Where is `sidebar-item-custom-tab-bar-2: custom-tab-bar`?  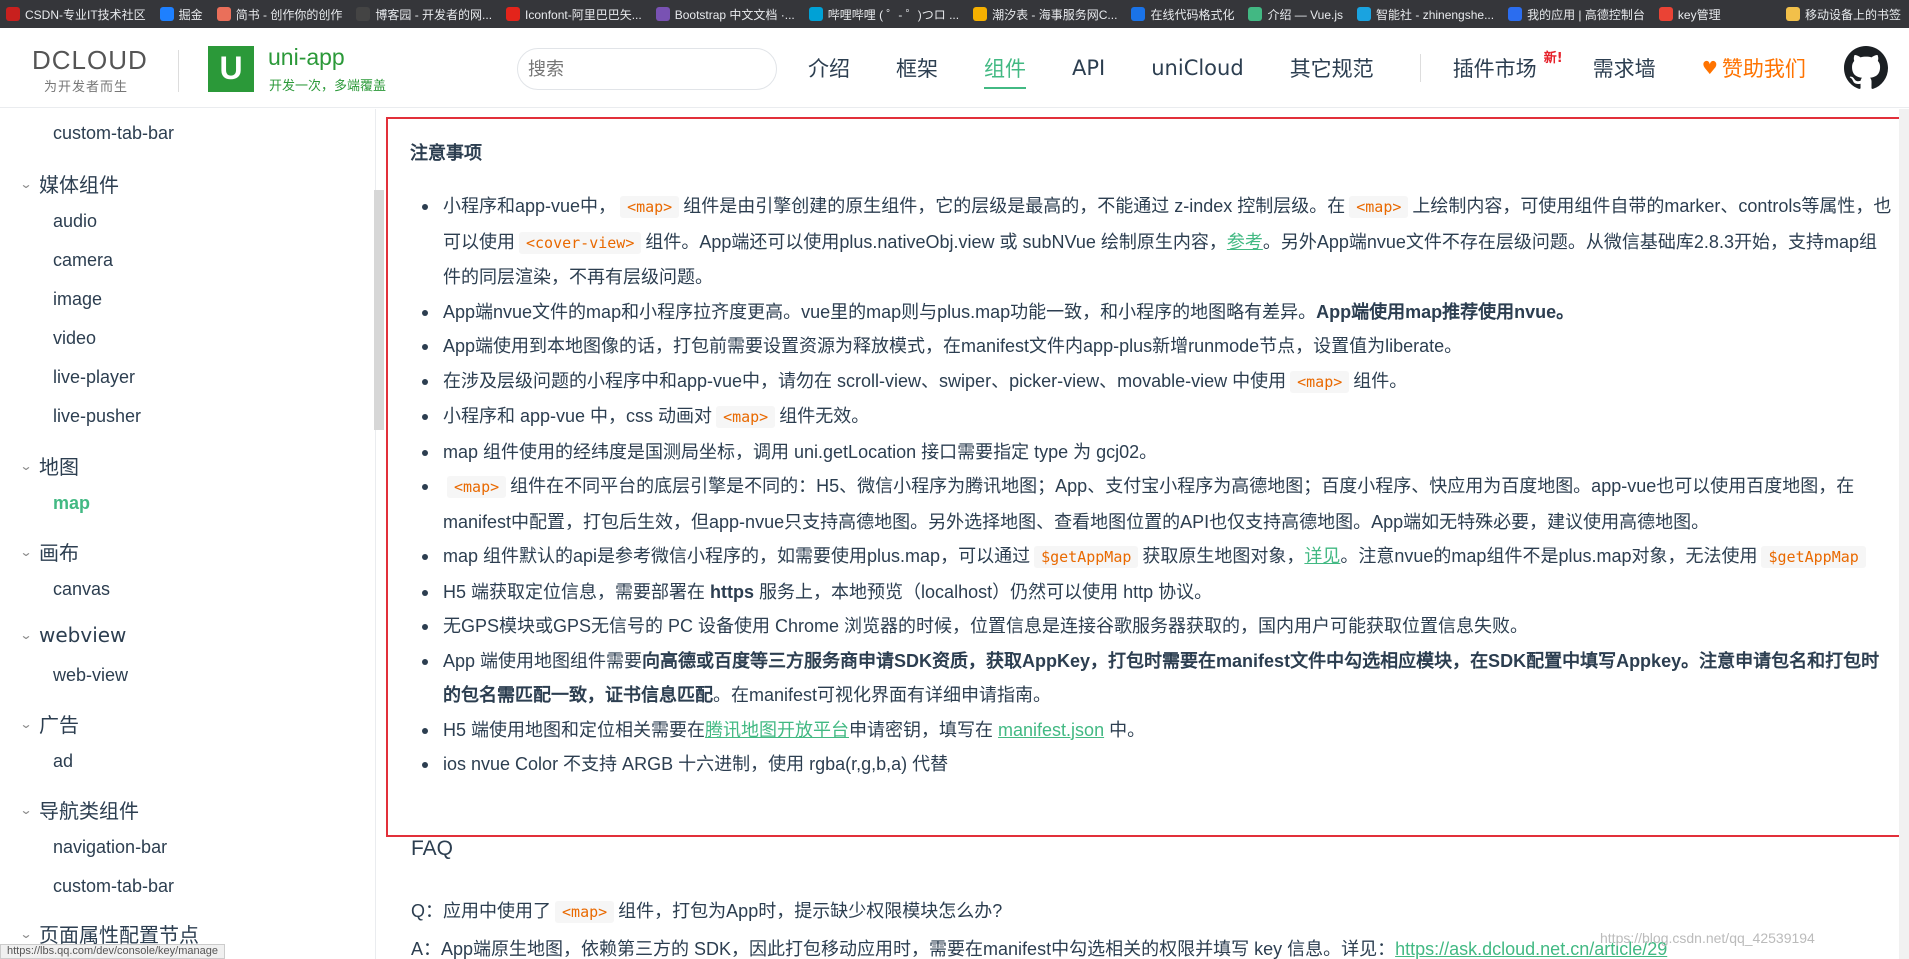 sidebar-item-custom-tab-bar-2: custom-tab-bar is located at coordinates (113, 886).